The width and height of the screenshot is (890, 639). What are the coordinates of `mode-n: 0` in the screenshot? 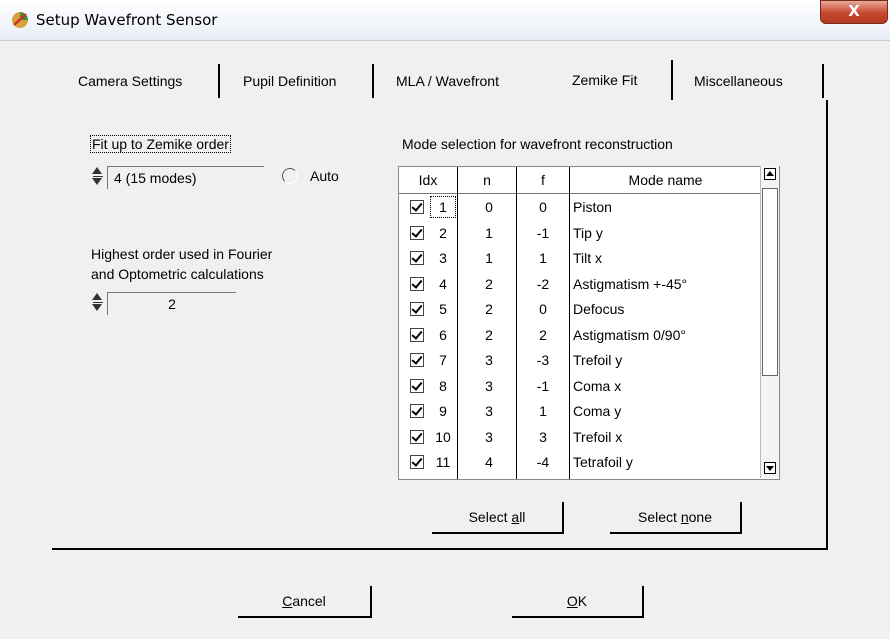 It's located at (489, 207).